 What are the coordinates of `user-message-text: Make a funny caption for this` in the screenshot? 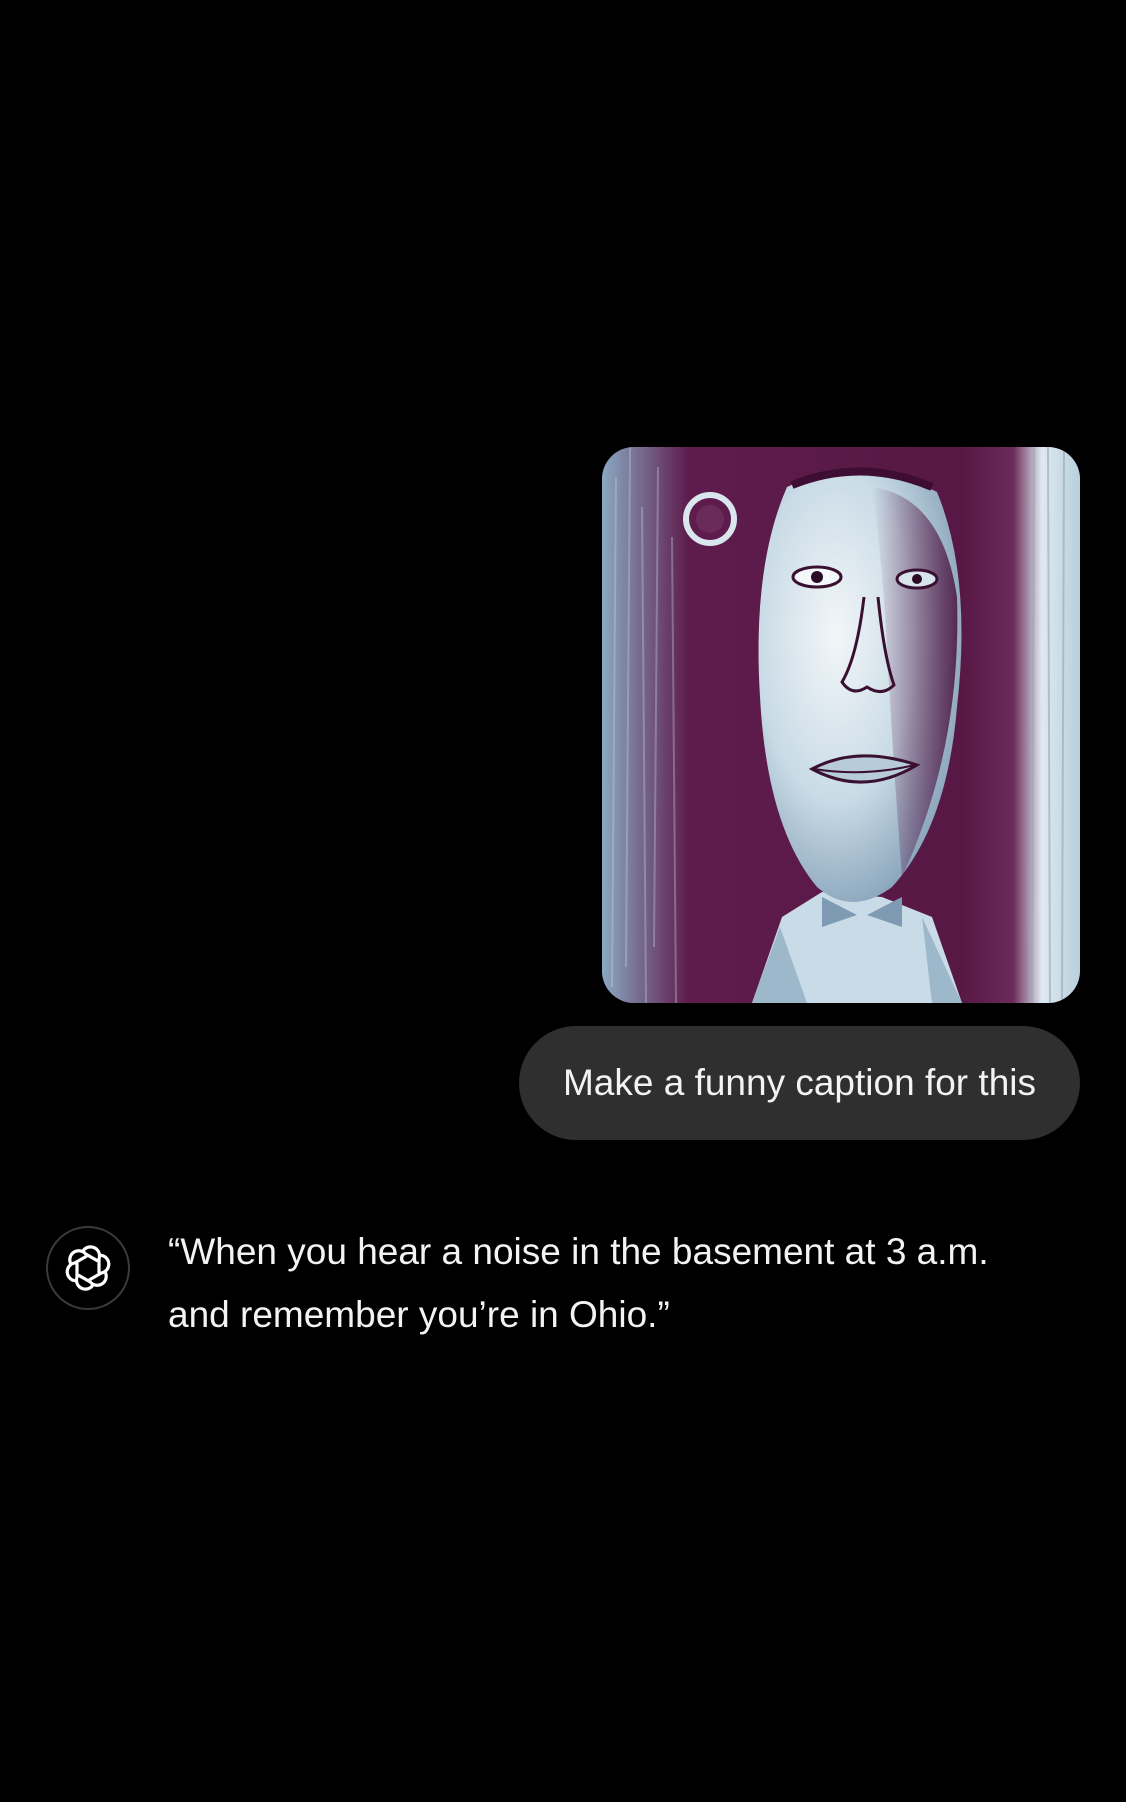 It's located at (799, 1082).